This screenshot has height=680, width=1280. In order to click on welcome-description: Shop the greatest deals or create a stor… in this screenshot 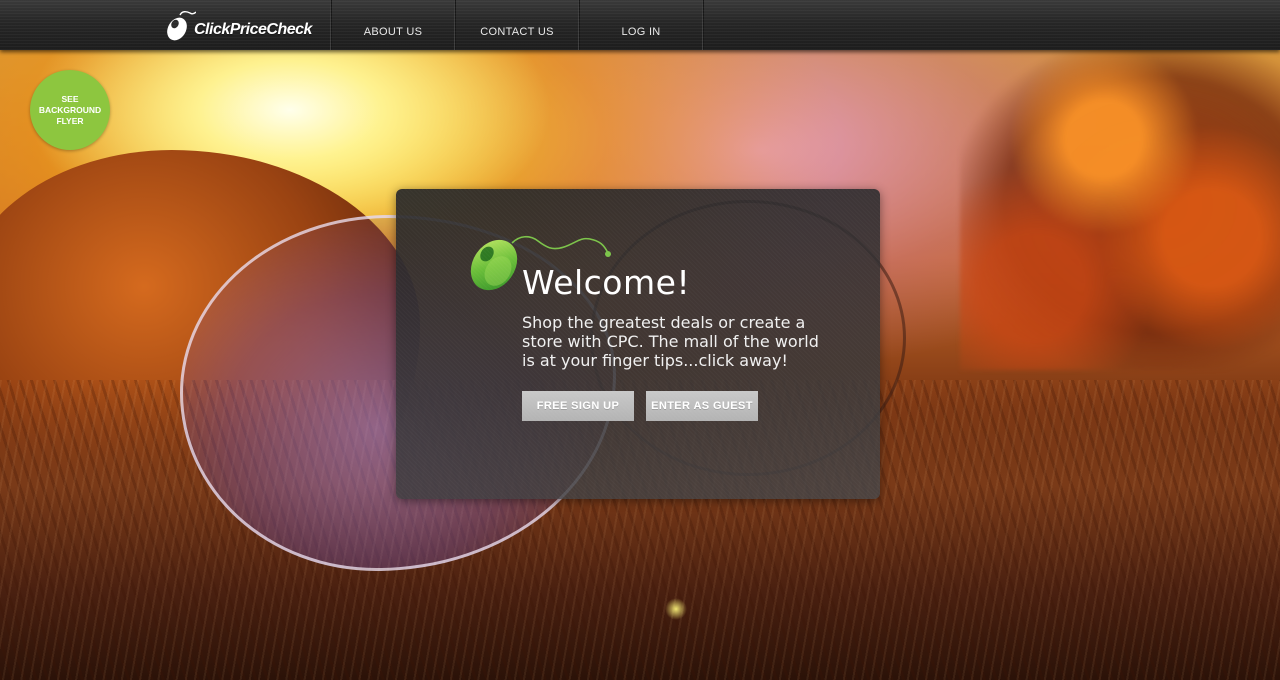, I will do `click(670, 341)`.